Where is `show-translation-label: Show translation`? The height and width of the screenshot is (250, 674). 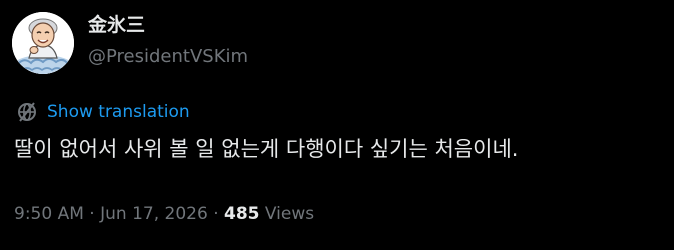
show-translation-label: Show translation is located at coordinates (118, 112).